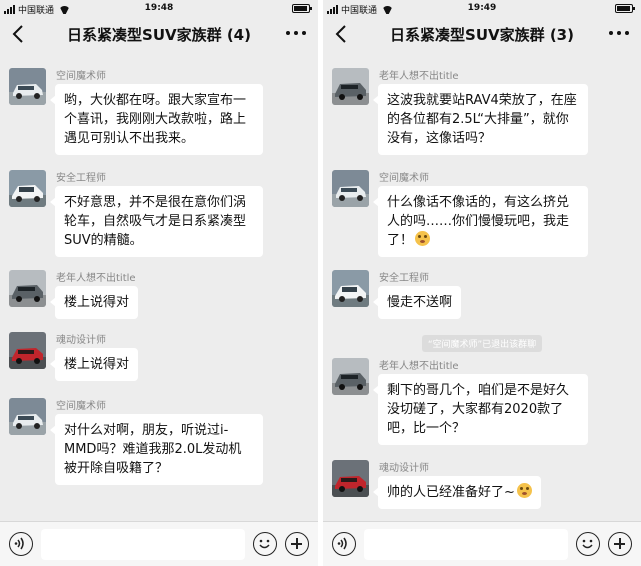  What do you see at coordinates (480, 221) in the screenshot?
I see `message-bubble: 什么像话不像话的，有这么挤兑人的吗……你们慢慢玩吧，我走了！` at bounding box center [480, 221].